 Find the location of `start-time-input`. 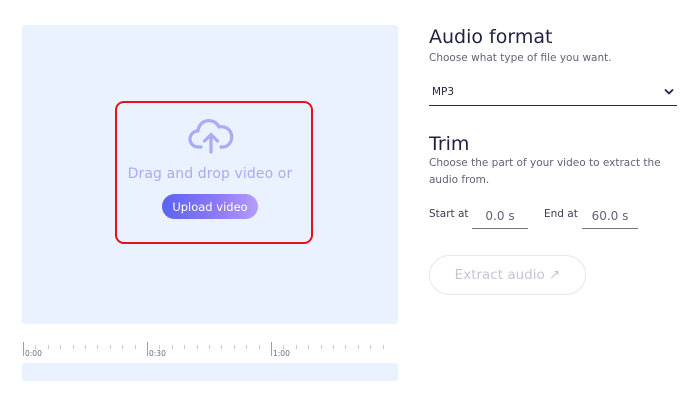

start-time-input is located at coordinates (500, 216).